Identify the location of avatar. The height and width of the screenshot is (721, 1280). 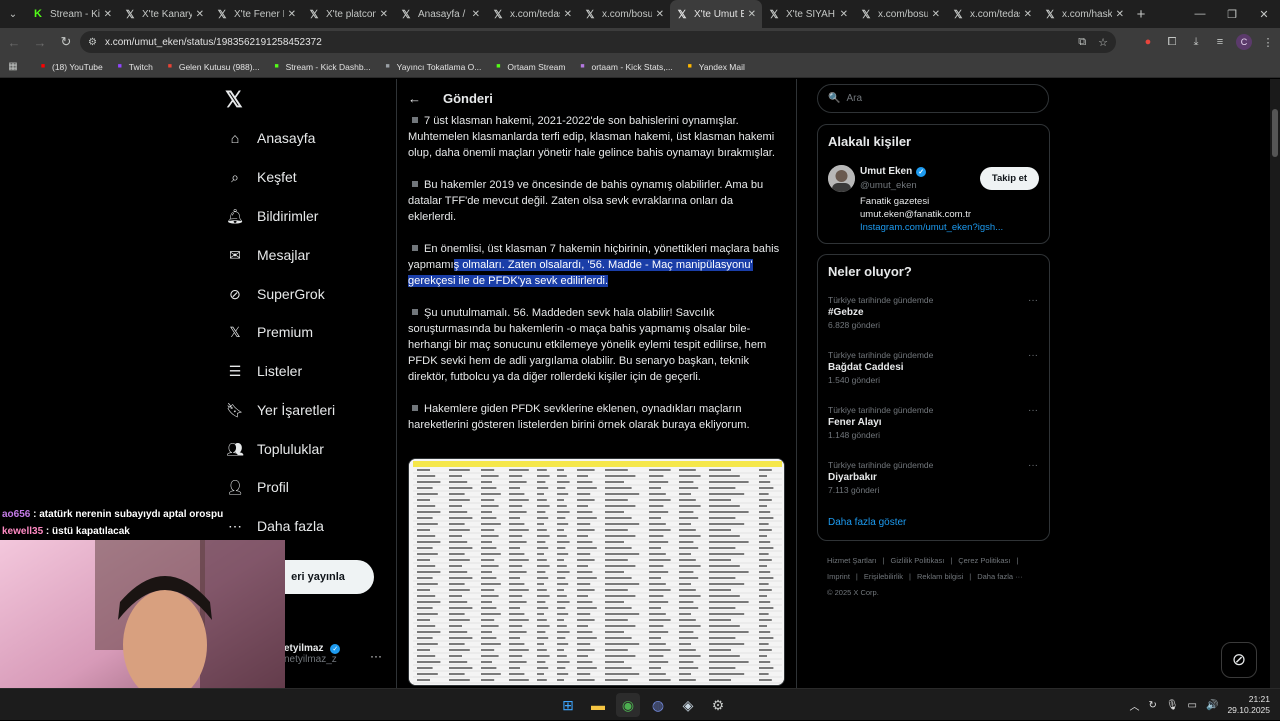
(841, 178).